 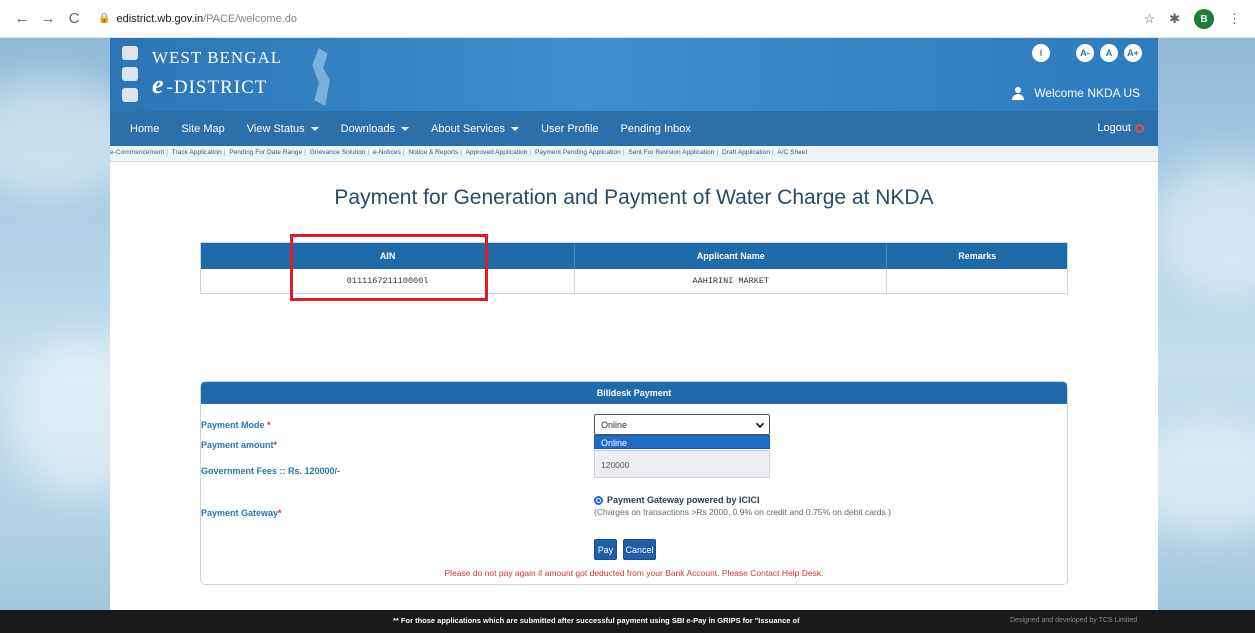 What do you see at coordinates (48, 19) in the screenshot?
I see `forward-icon: →` at bounding box center [48, 19].